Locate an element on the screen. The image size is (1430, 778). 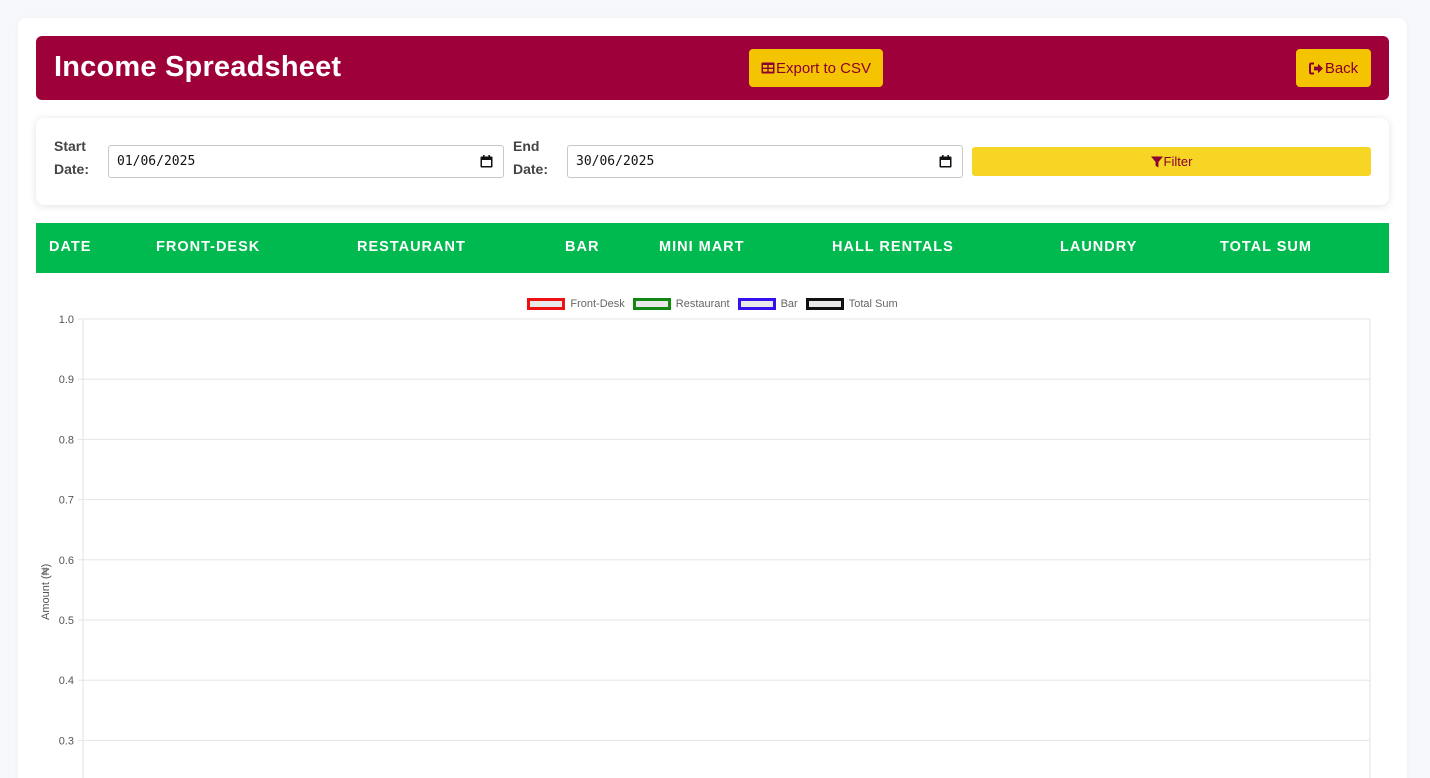
filter-icon is located at coordinates (1156, 162).